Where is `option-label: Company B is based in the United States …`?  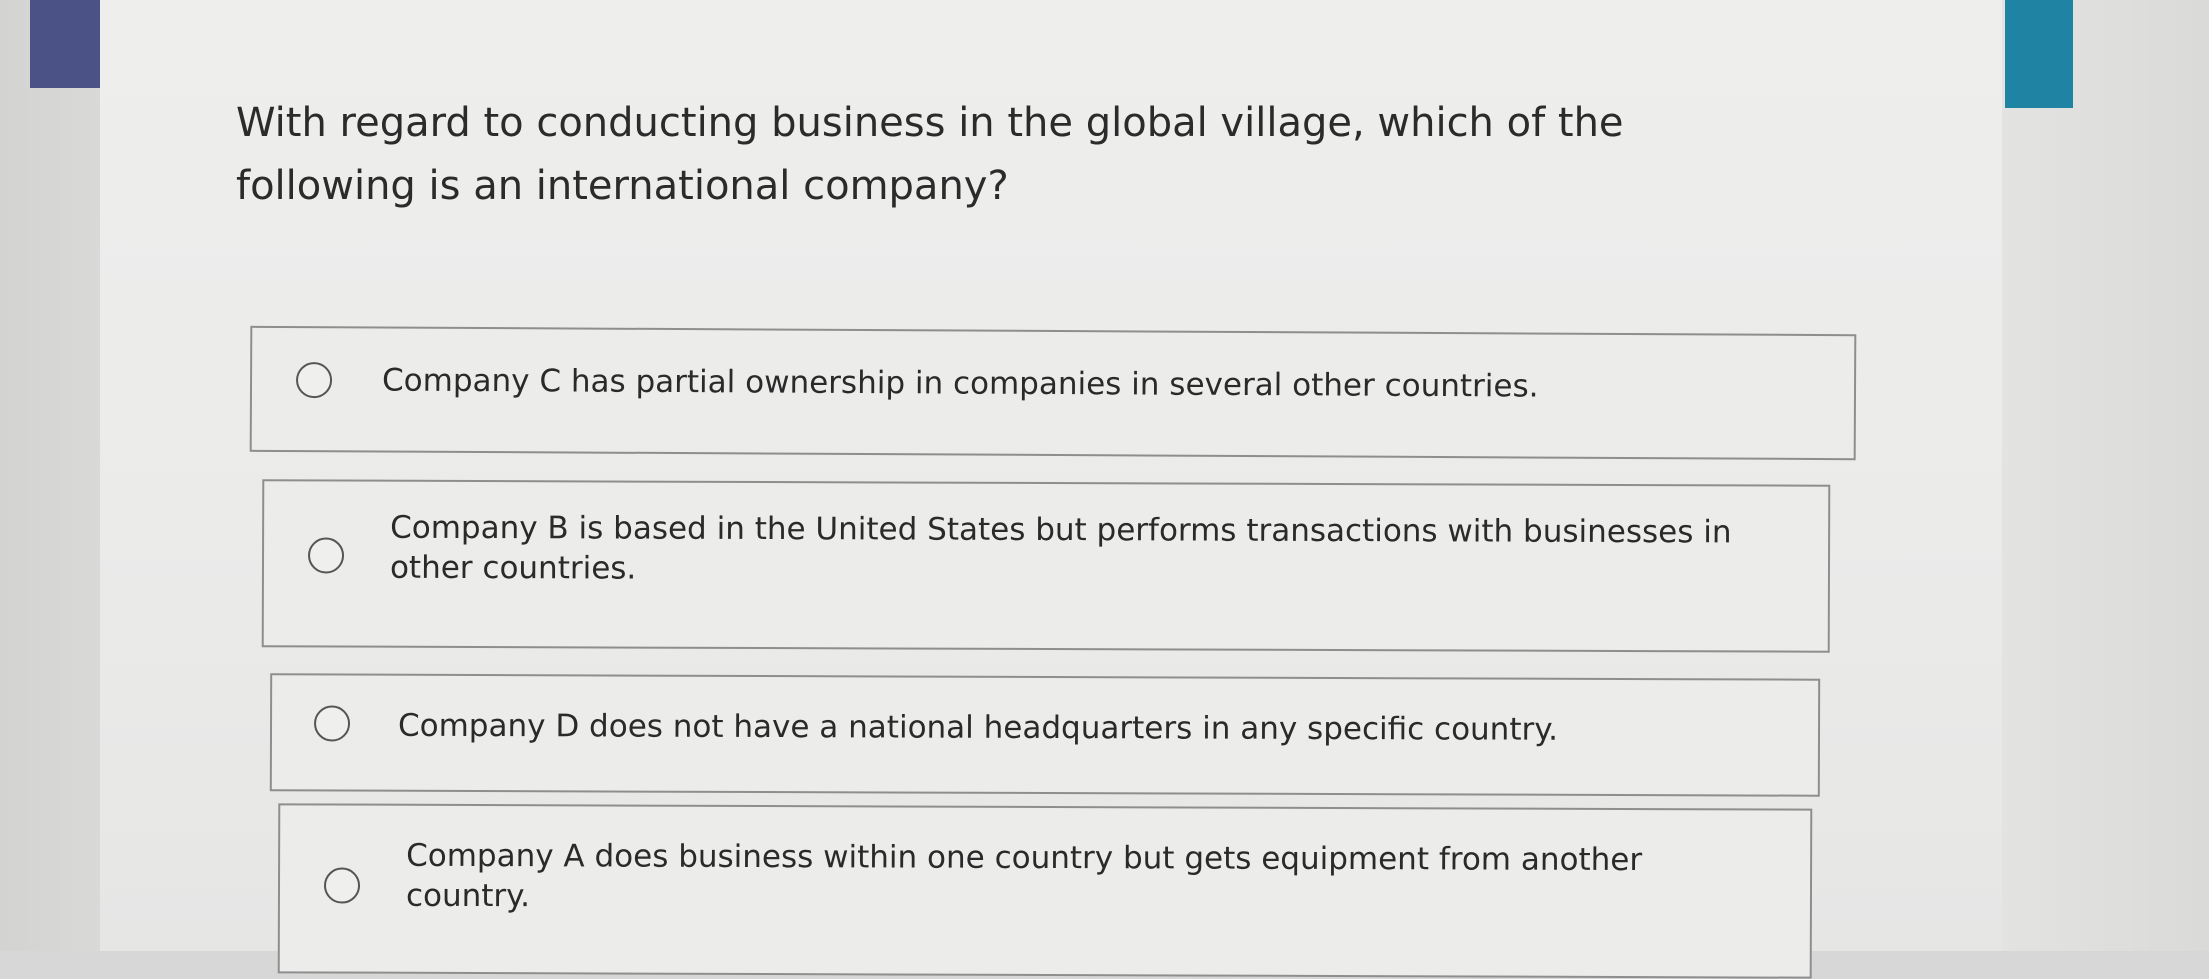 option-label: Company B is based in the United States … is located at coordinates (1060, 548).